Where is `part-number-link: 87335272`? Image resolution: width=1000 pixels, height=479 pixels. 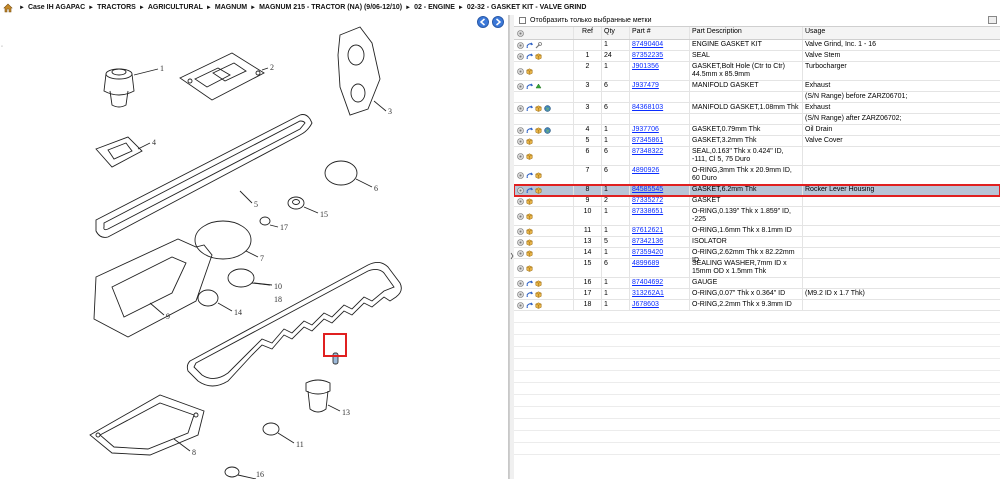
part-number-link: 87335272 is located at coordinates (647, 200).